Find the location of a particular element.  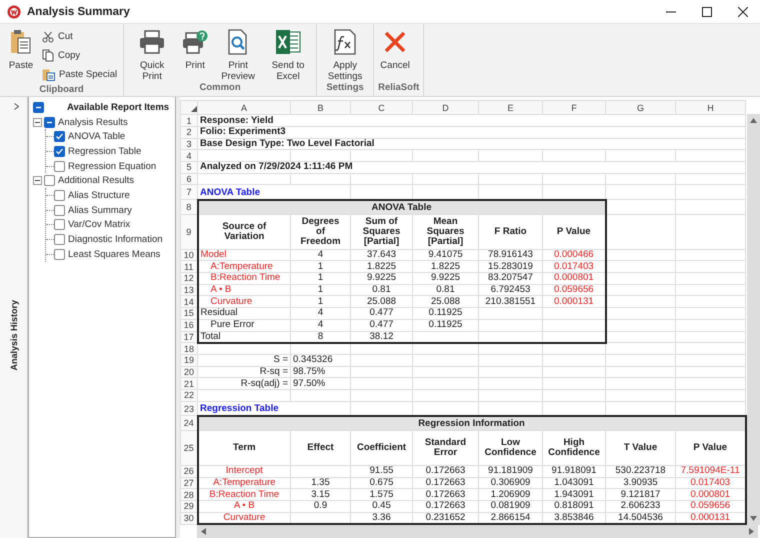

table-cell: 0.172663 is located at coordinates (445, 506).